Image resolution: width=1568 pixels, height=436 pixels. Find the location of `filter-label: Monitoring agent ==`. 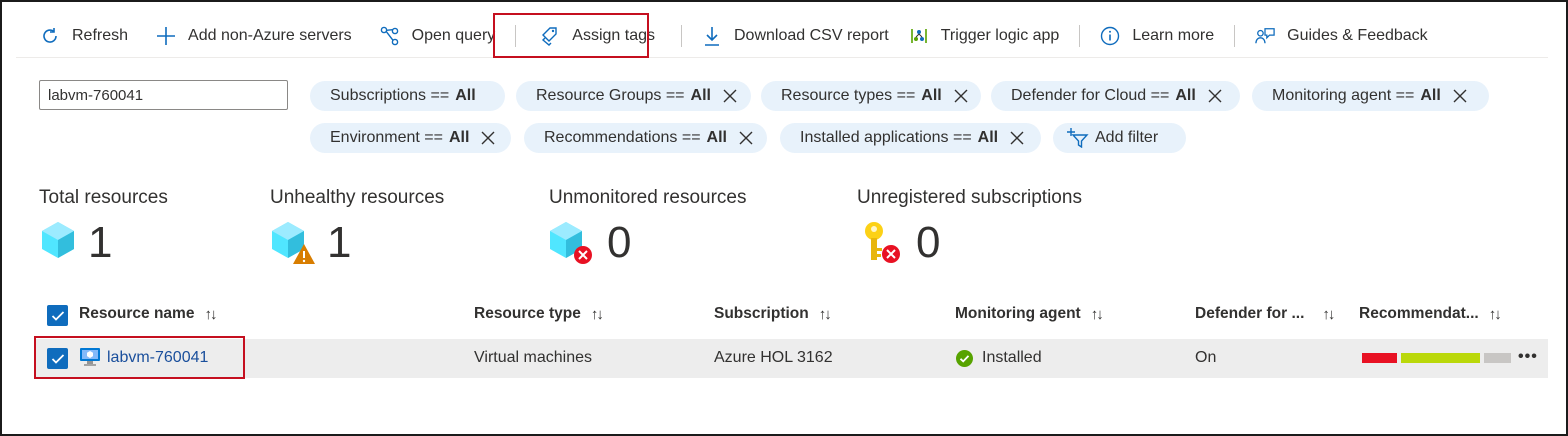

filter-label: Monitoring agent == is located at coordinates (1343, 95).